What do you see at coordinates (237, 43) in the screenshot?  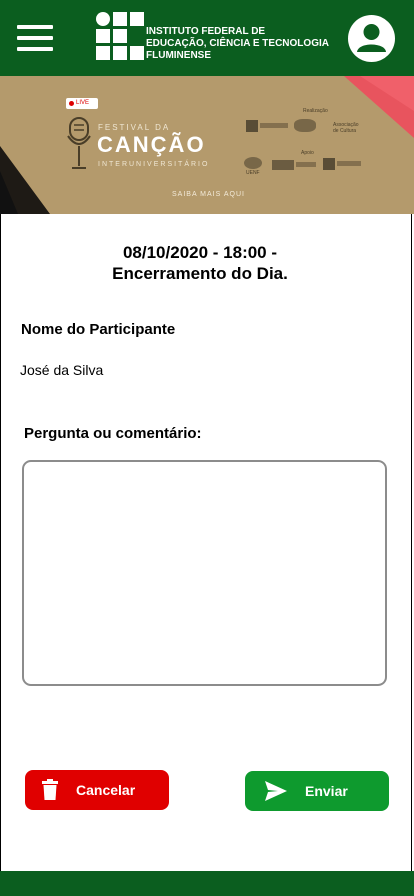 I see `institution-line-2: EDUCAÇÃO, CIÊNCIA E TECNOLOGIA` at bounding box center [237, 43].